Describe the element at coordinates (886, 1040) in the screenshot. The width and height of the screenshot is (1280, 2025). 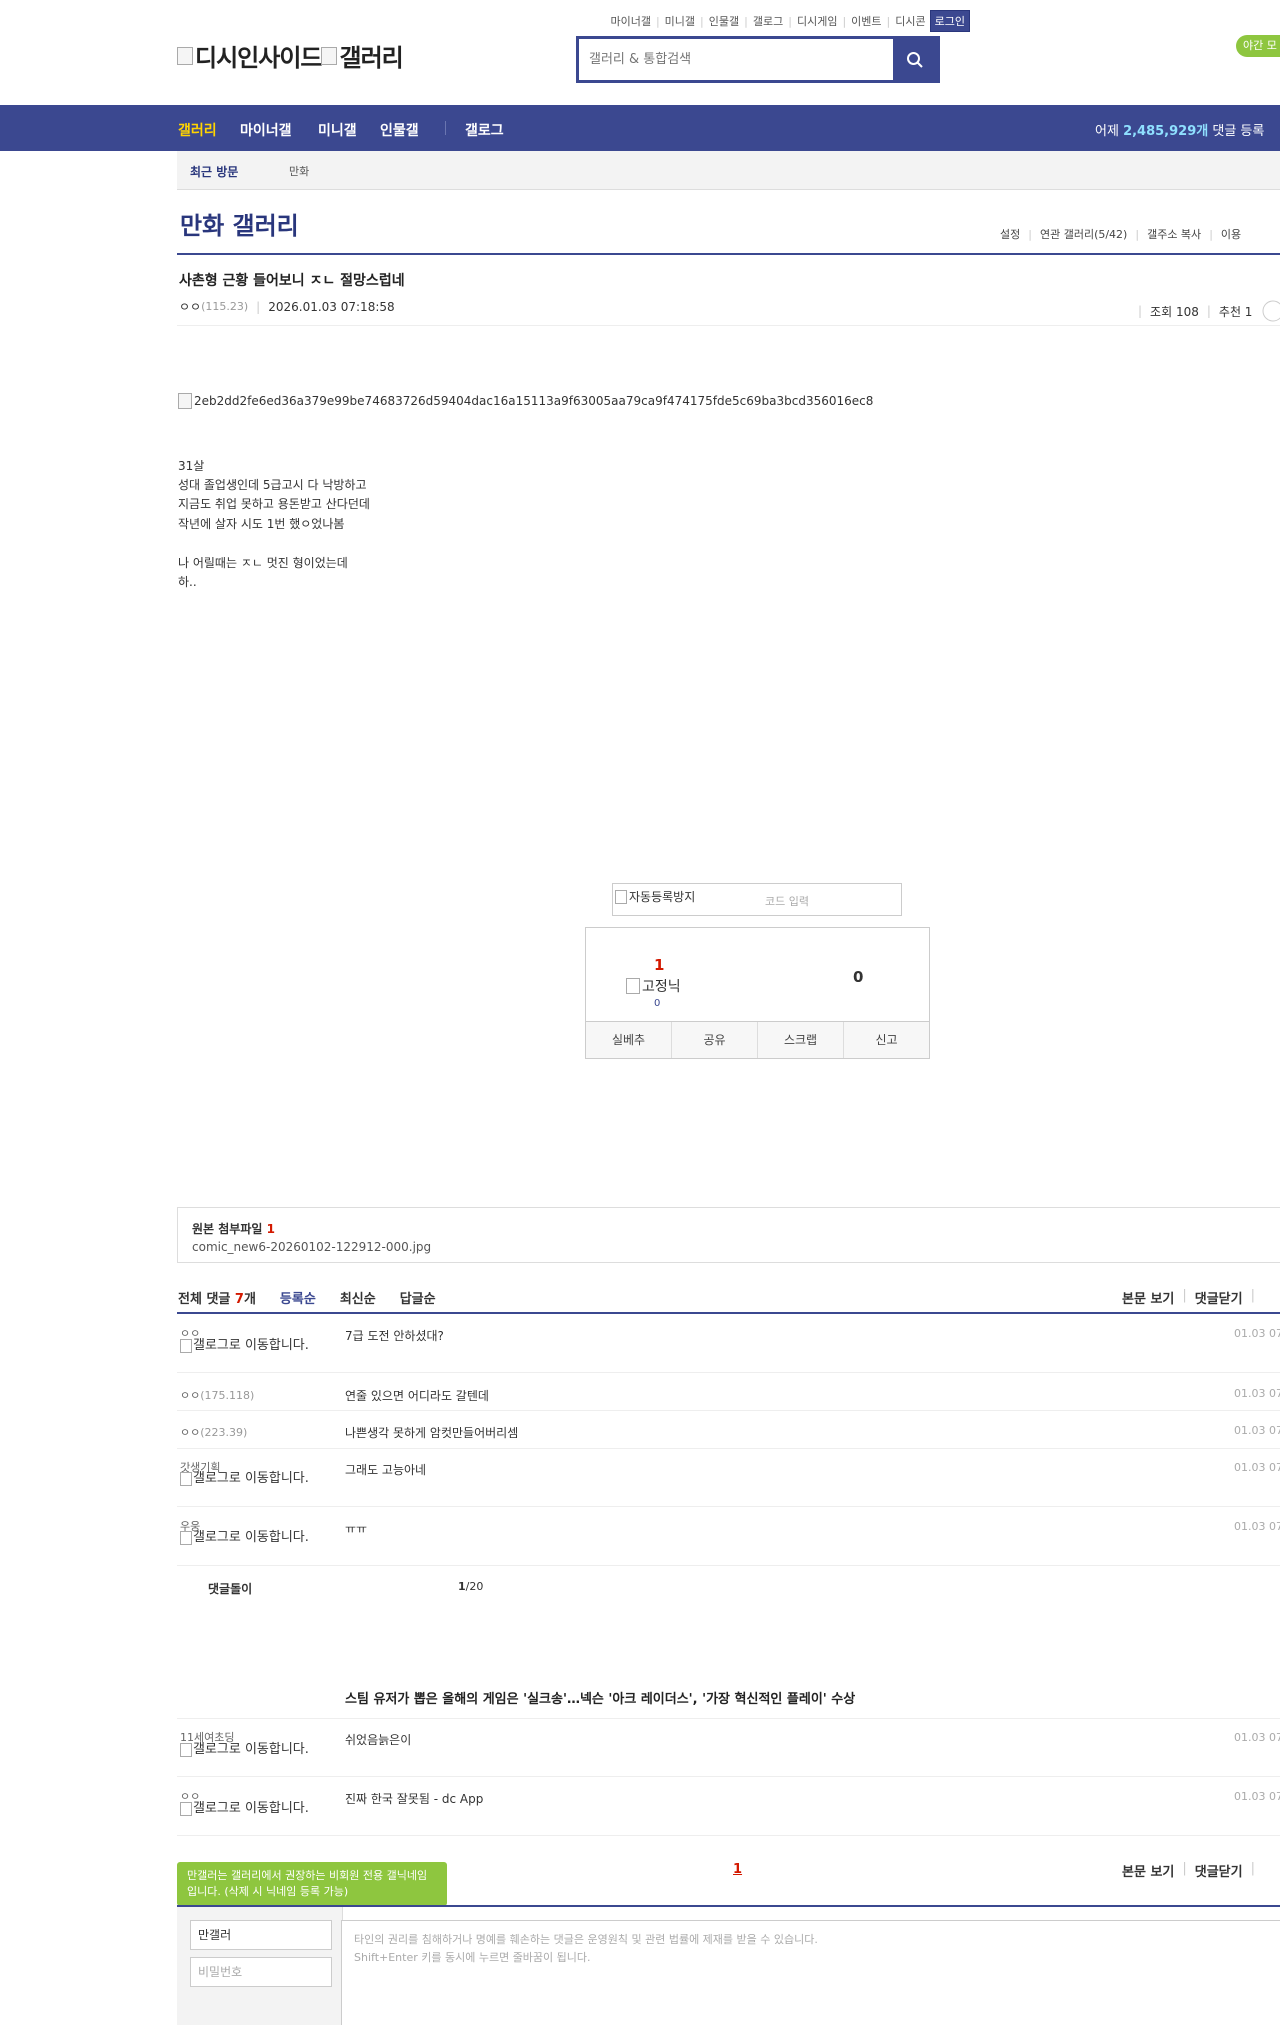
I see `report-button: 신고` at that location.